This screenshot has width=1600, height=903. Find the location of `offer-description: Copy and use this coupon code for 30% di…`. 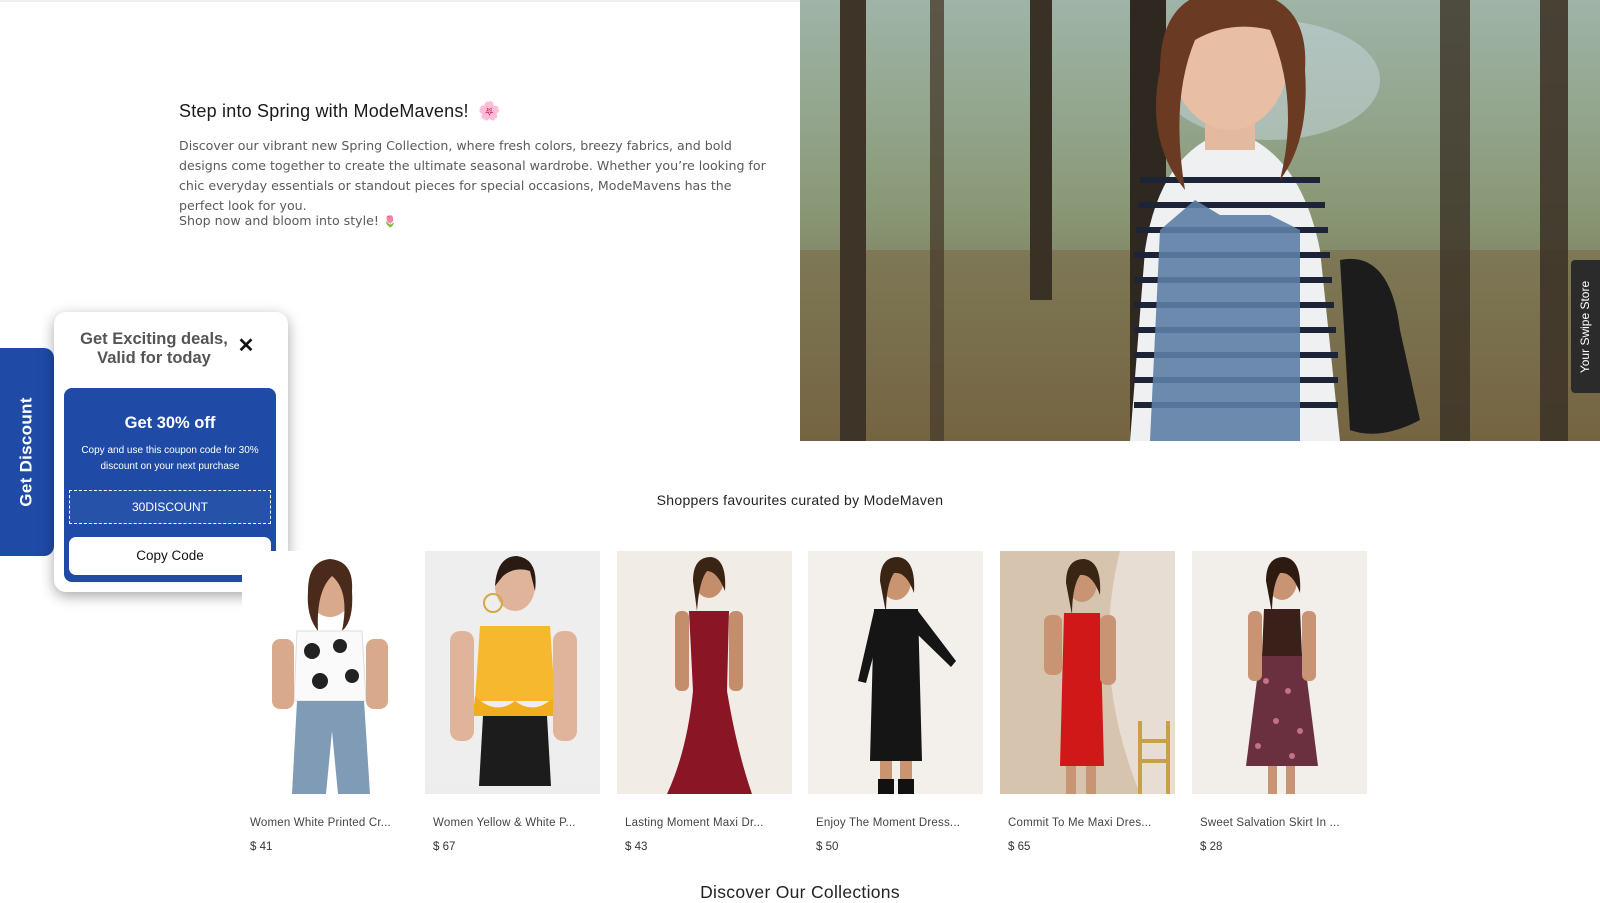

offer-description: Copy and use this coupon code for 30% di… is located at coordinates (170, 458).